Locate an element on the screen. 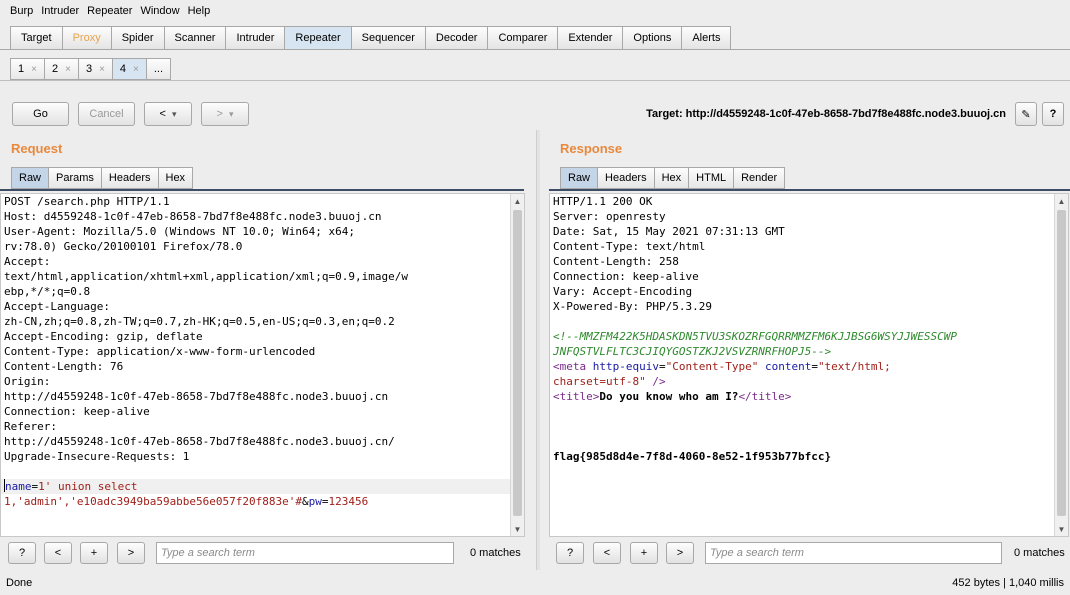 The image size is (1070, 595). param-value: 1' union select is located at coordinates (88, 486).